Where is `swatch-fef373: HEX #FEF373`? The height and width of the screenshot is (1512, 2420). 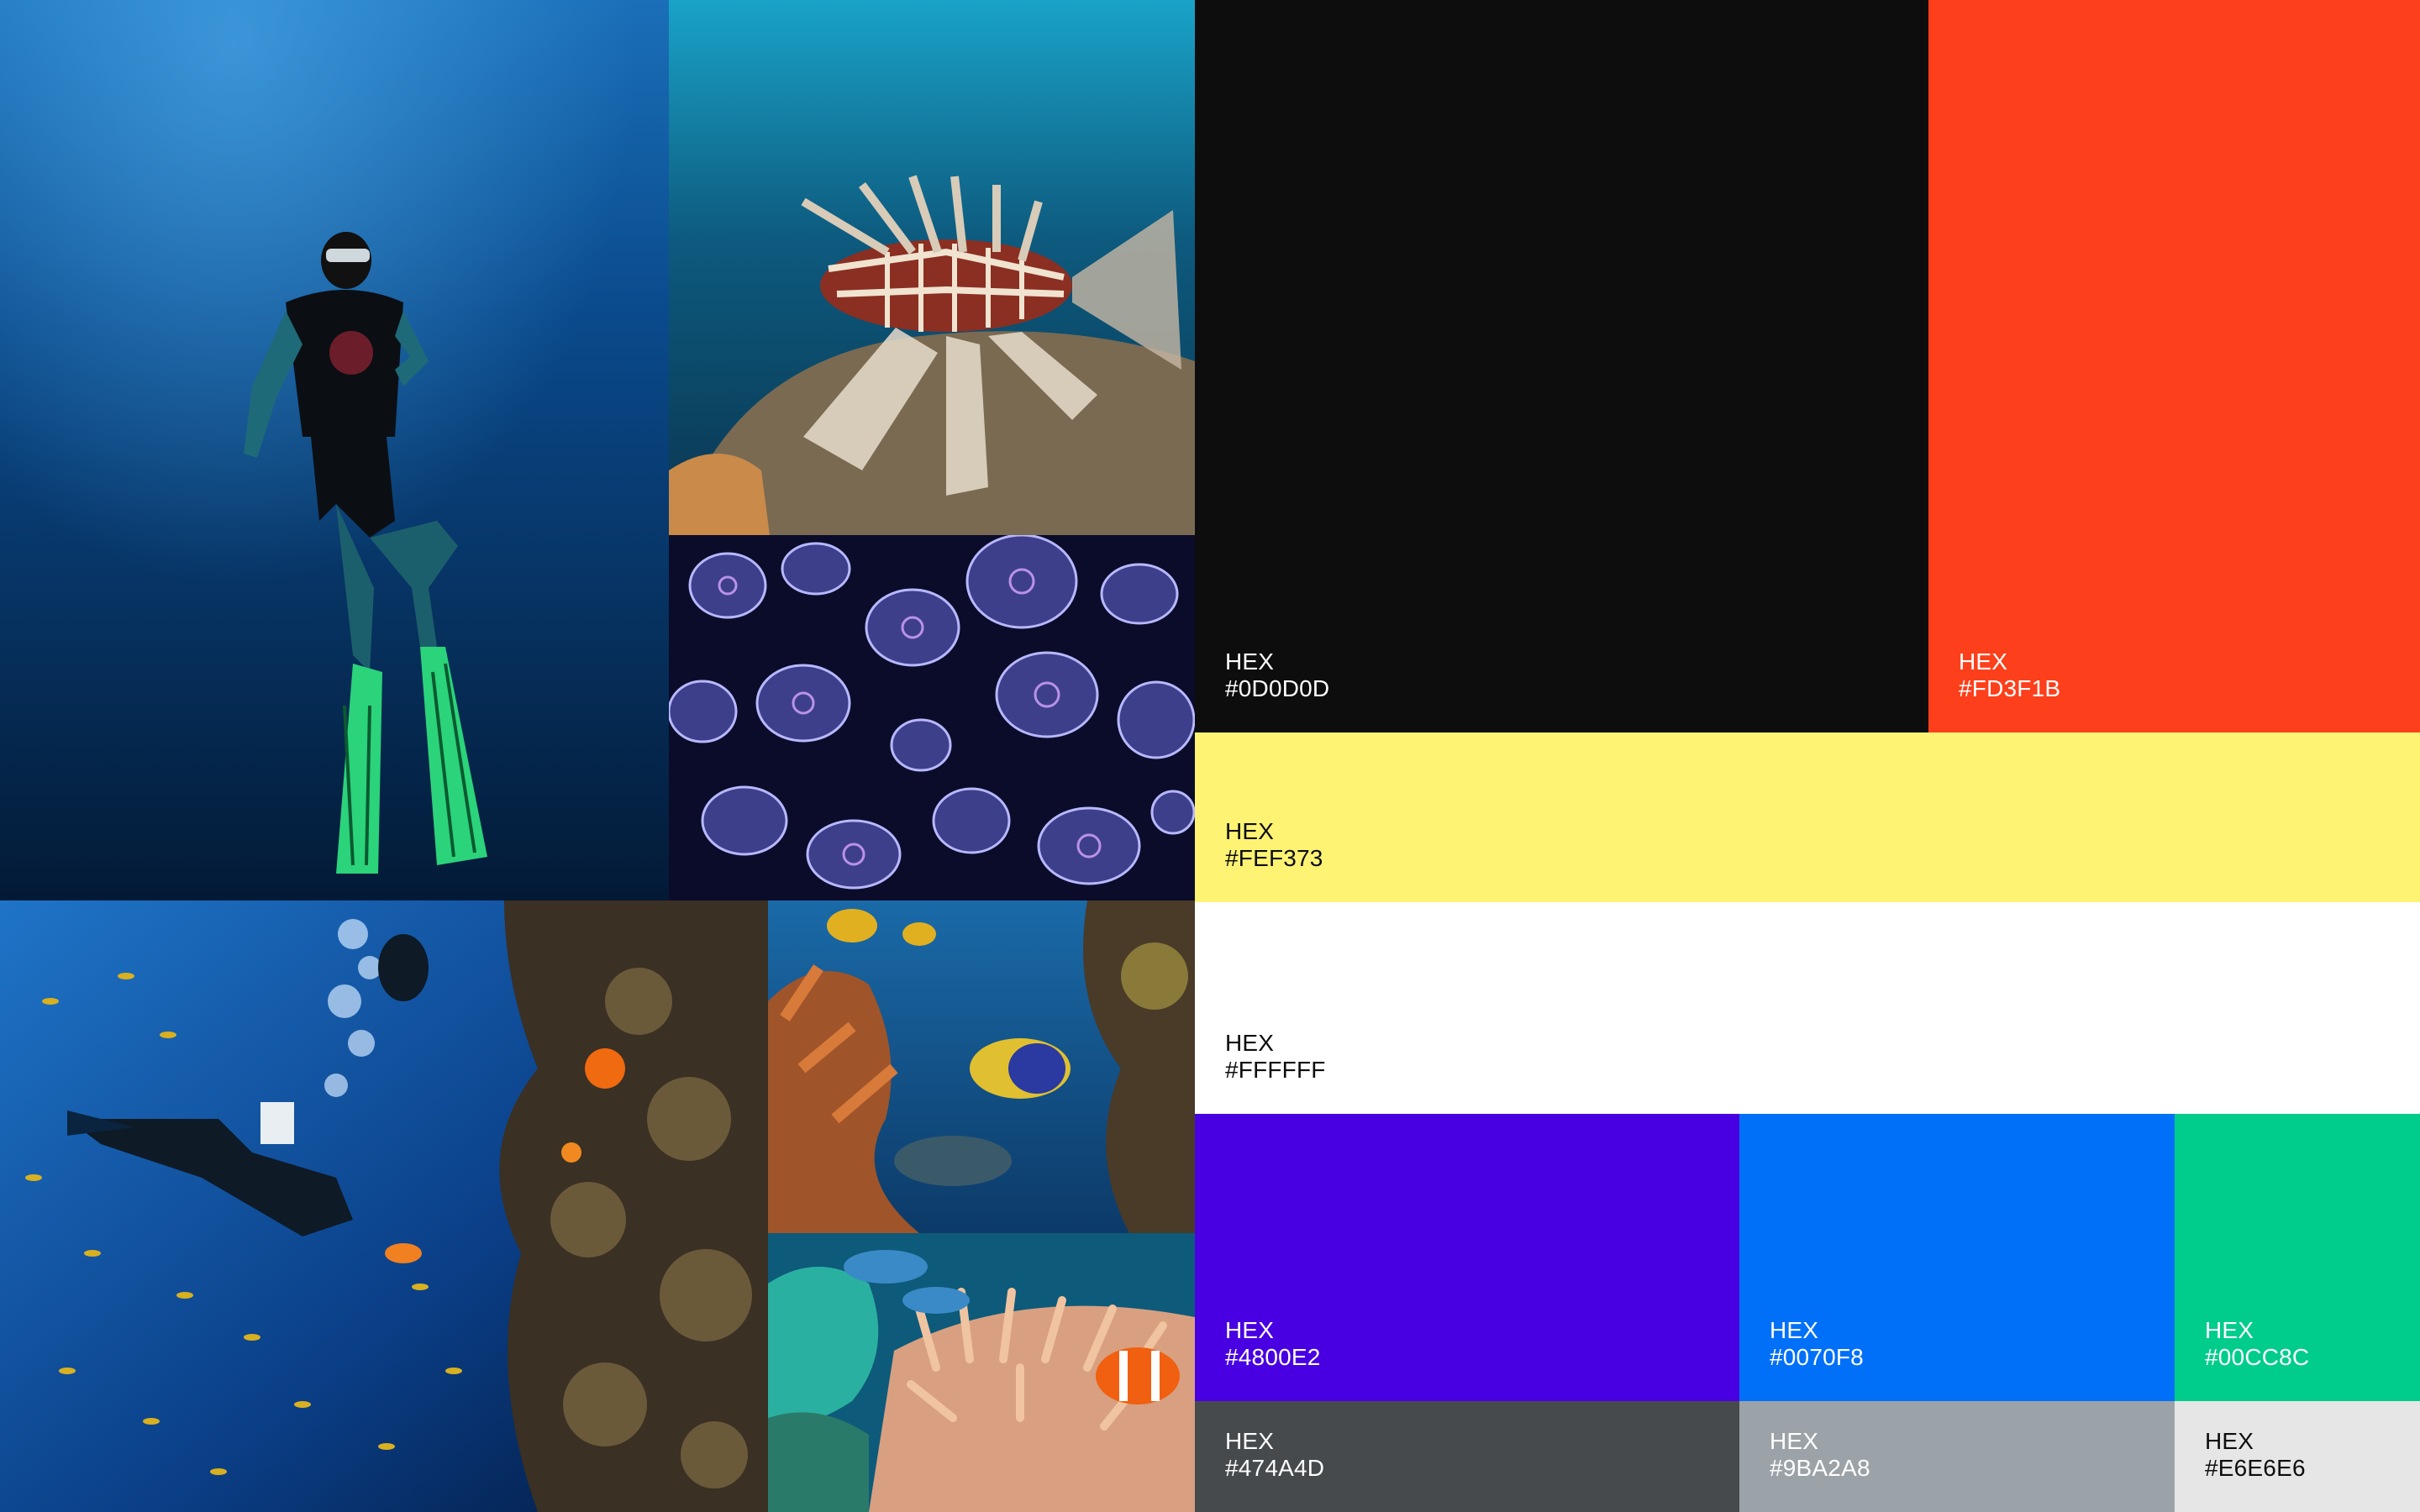 swatch-fef373: HEX #FEF373 is located at coordinates (1807, 817).